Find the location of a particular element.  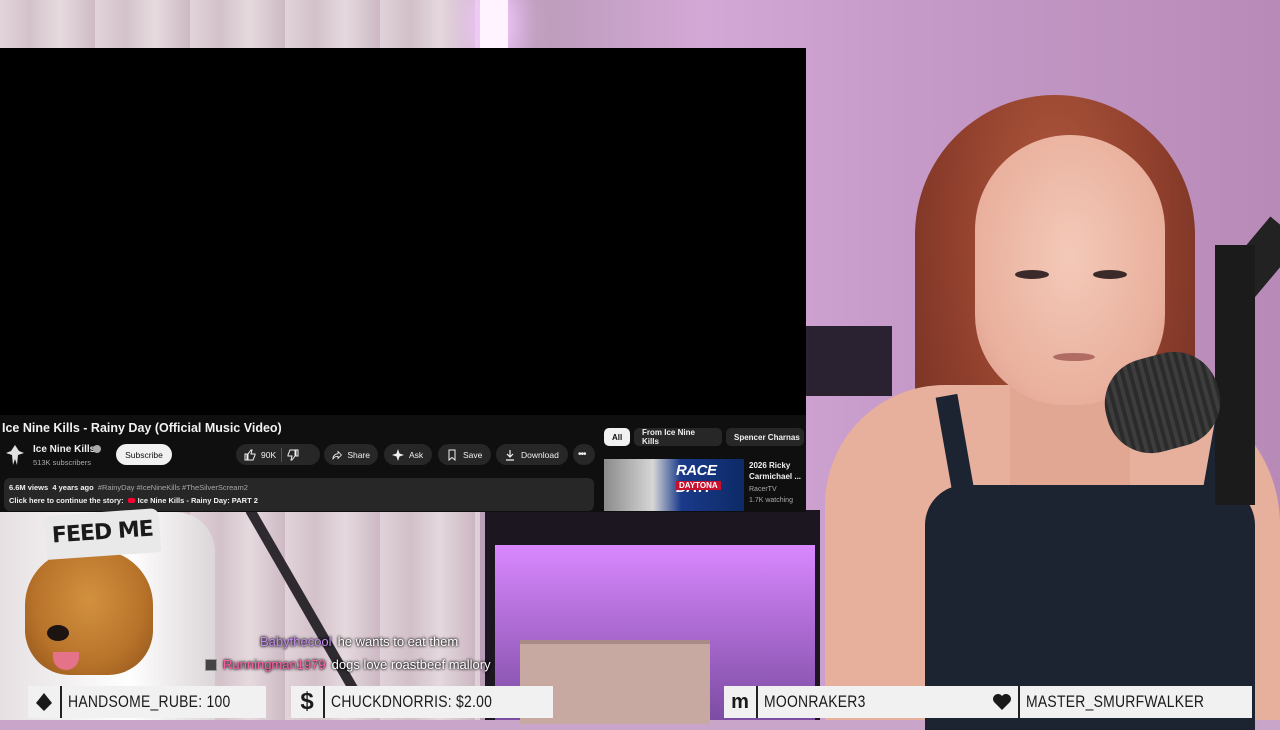

alert-text: CHUCKDNORRIS: $2.00 is located at coordinates (439, 702).